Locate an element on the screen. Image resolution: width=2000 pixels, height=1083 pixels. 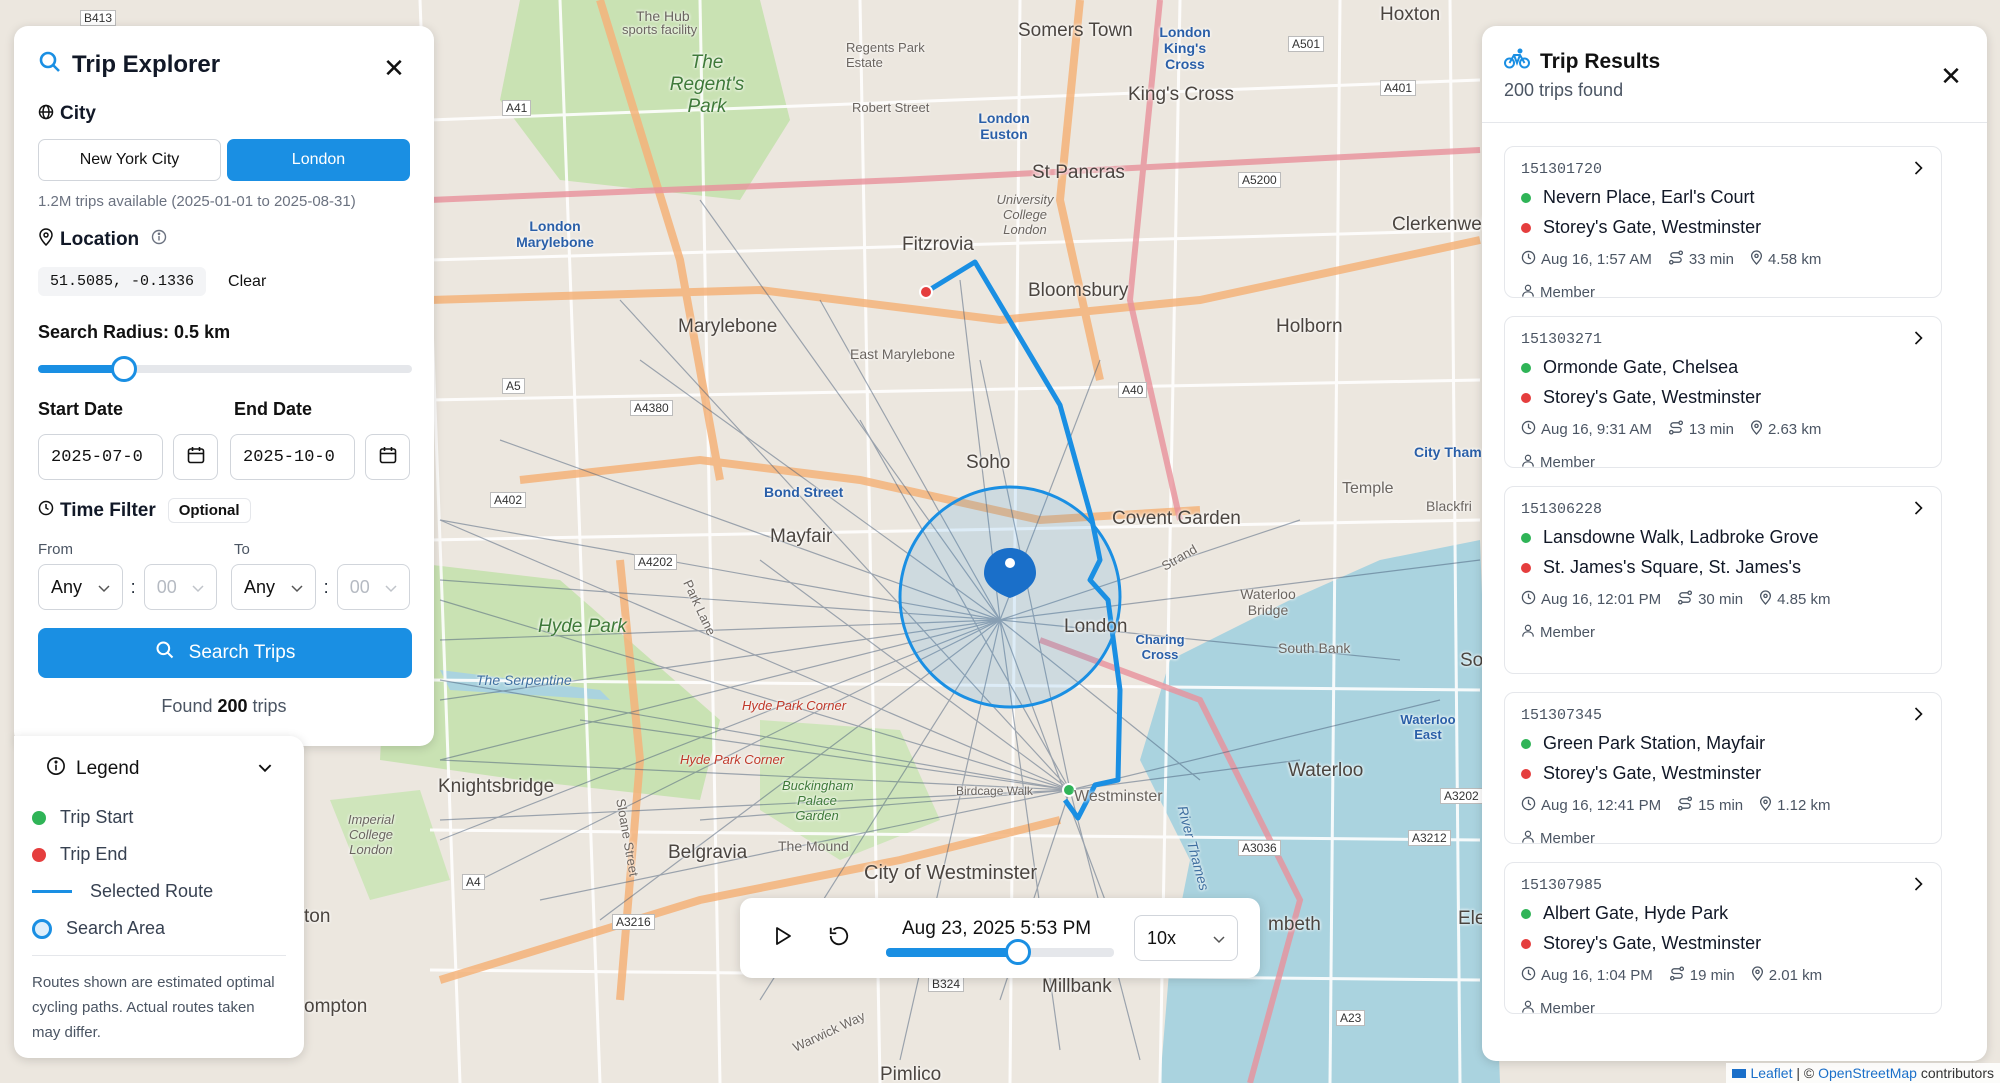
trip-meta: Aug 16, 9:31 AM 13 min 2.63 km Member is located at coordinates (1723, 446).